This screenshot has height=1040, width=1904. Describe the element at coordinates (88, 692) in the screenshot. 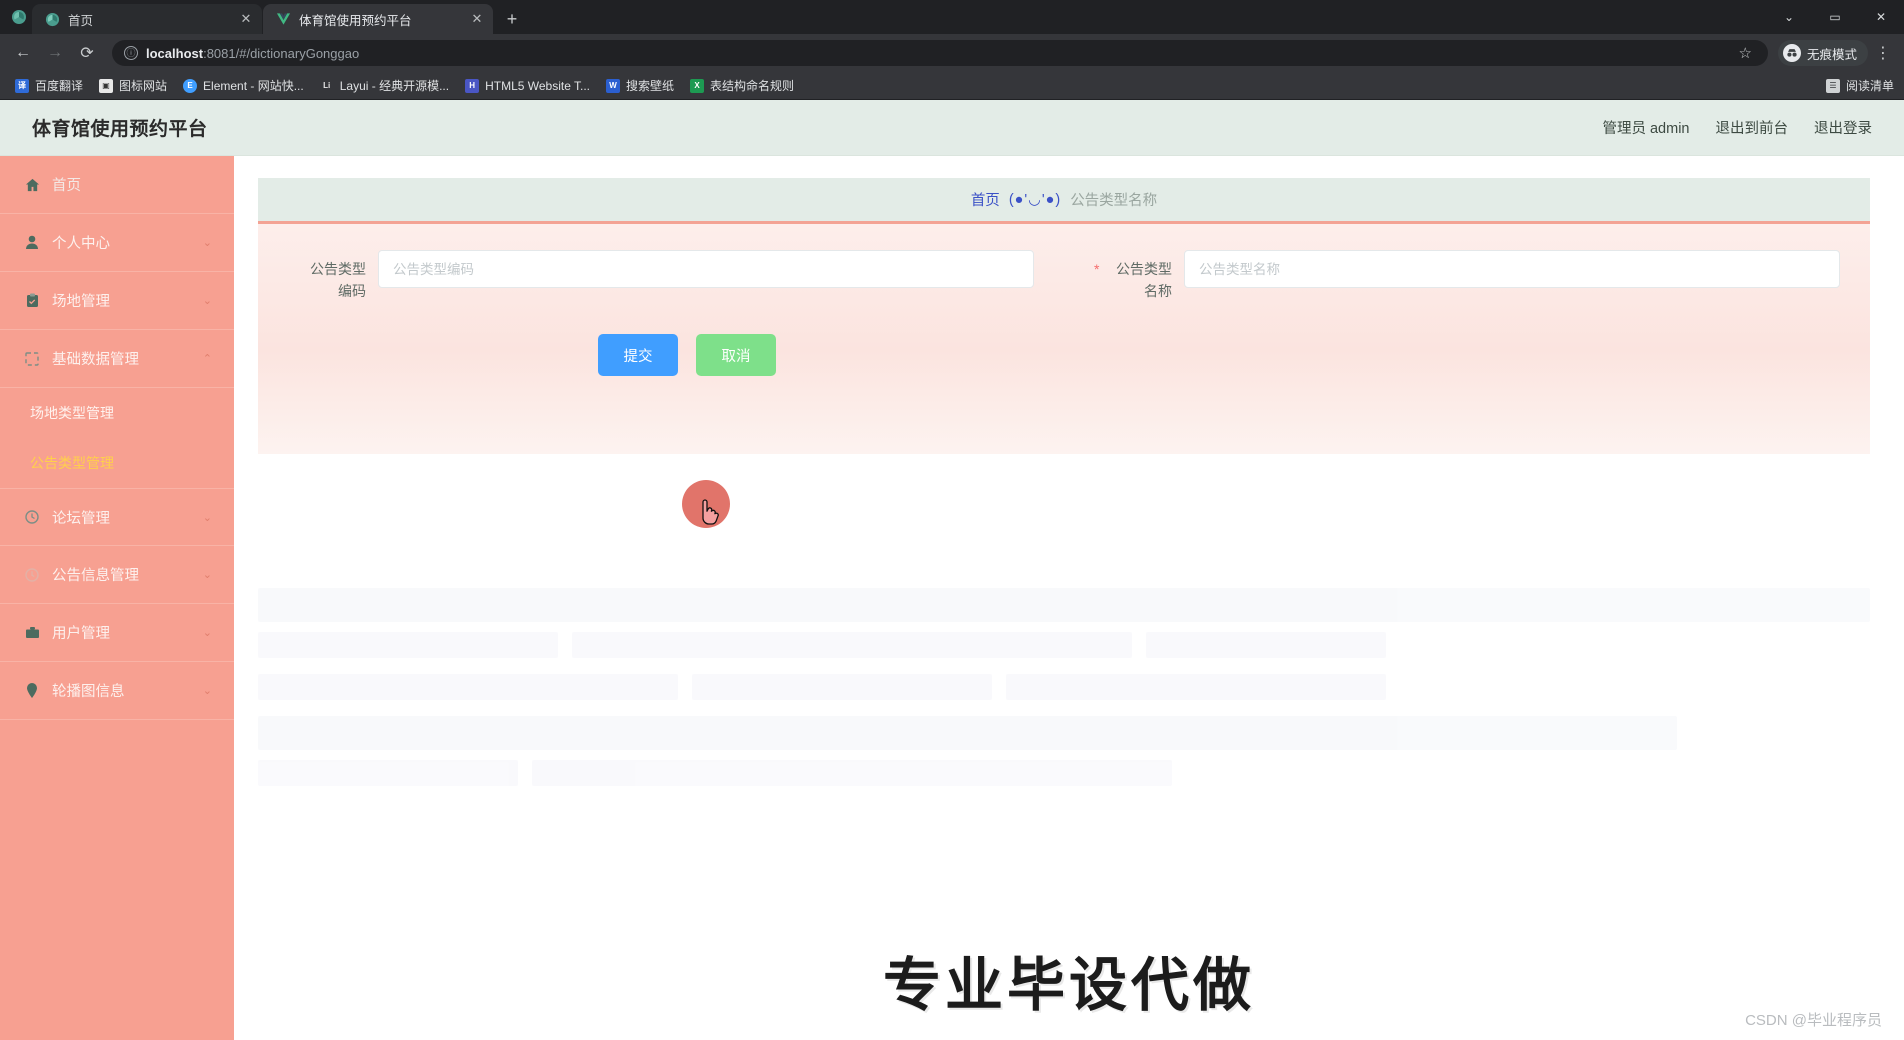

I see `sidebar-item-label: 轮播图信息` at that location.